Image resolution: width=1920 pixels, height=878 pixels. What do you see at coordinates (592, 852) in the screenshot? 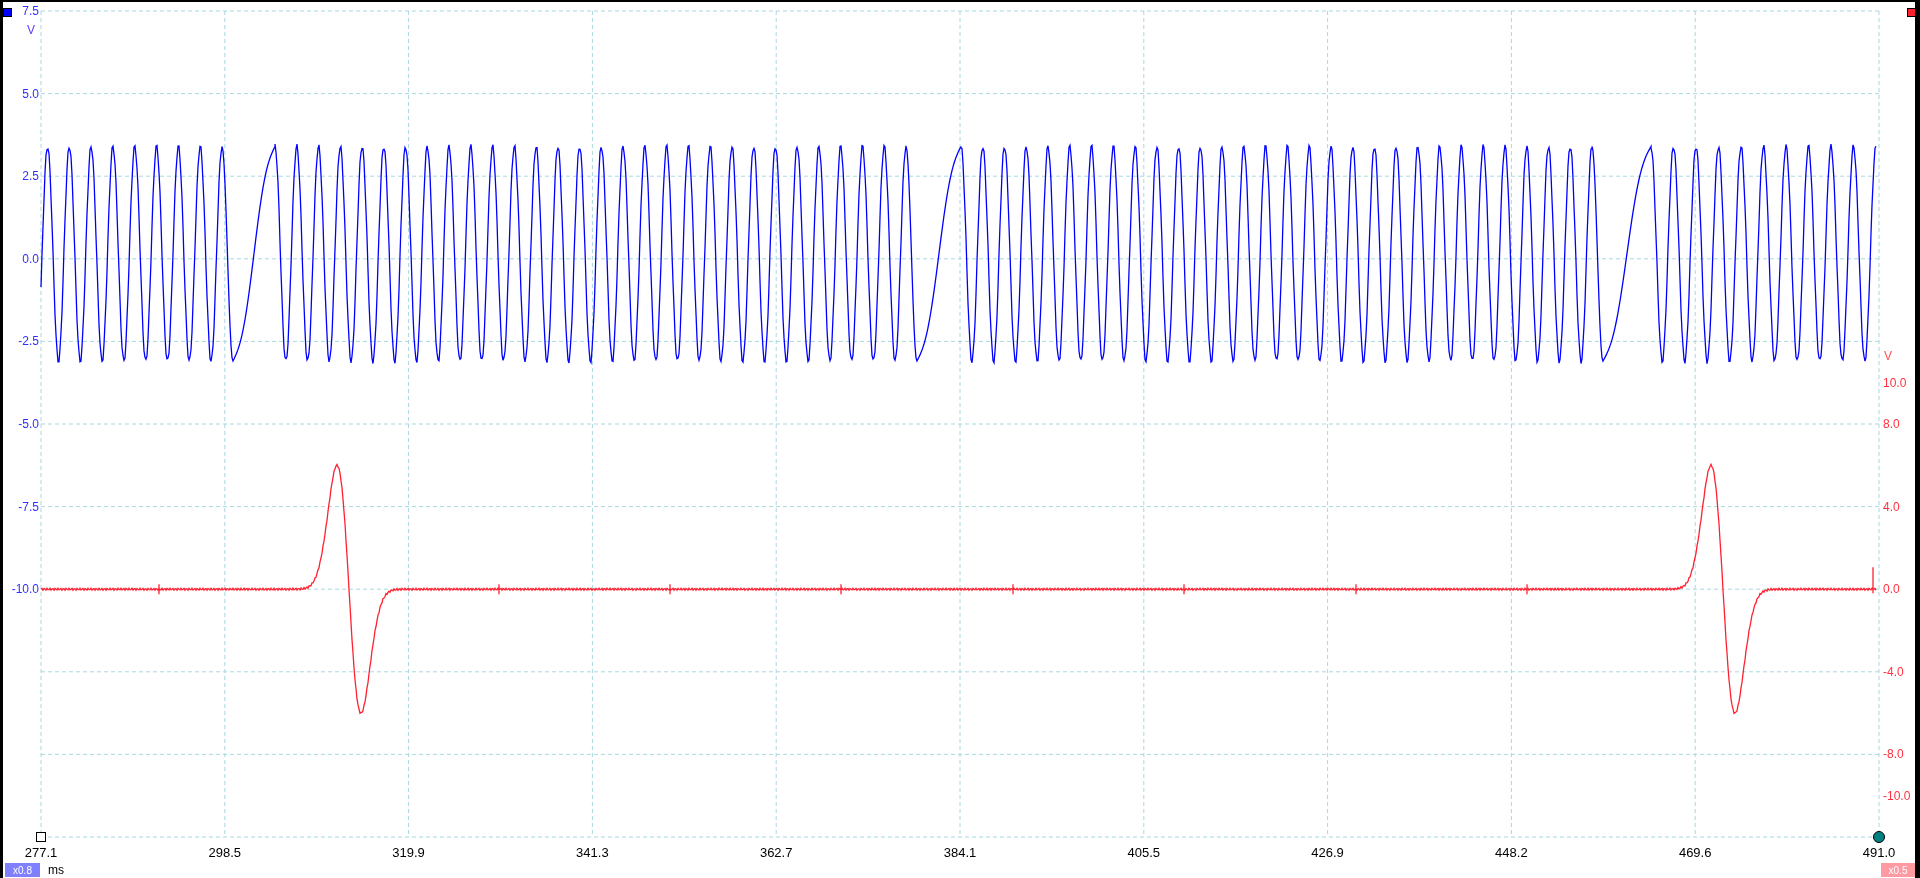
I see `axis-tick-label: 341.3` at bounding box center [592, 852].